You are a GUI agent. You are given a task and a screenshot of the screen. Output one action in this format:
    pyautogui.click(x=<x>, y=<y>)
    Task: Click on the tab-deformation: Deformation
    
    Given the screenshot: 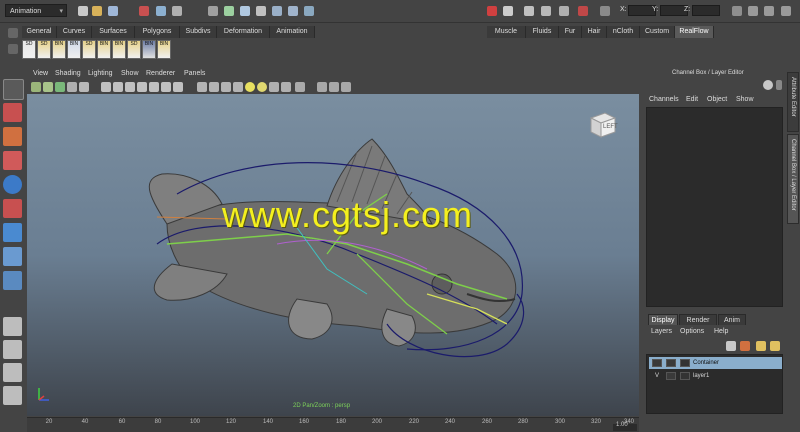 What is the action you would take?
    pyautogui.click(x=243, y=32)
    